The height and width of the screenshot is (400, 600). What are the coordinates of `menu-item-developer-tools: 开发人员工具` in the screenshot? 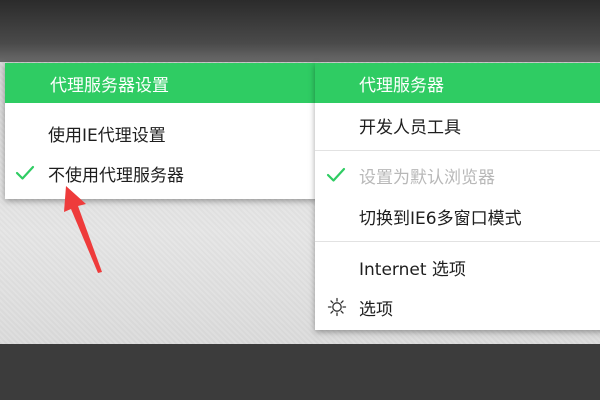 It's located at (457, 125).